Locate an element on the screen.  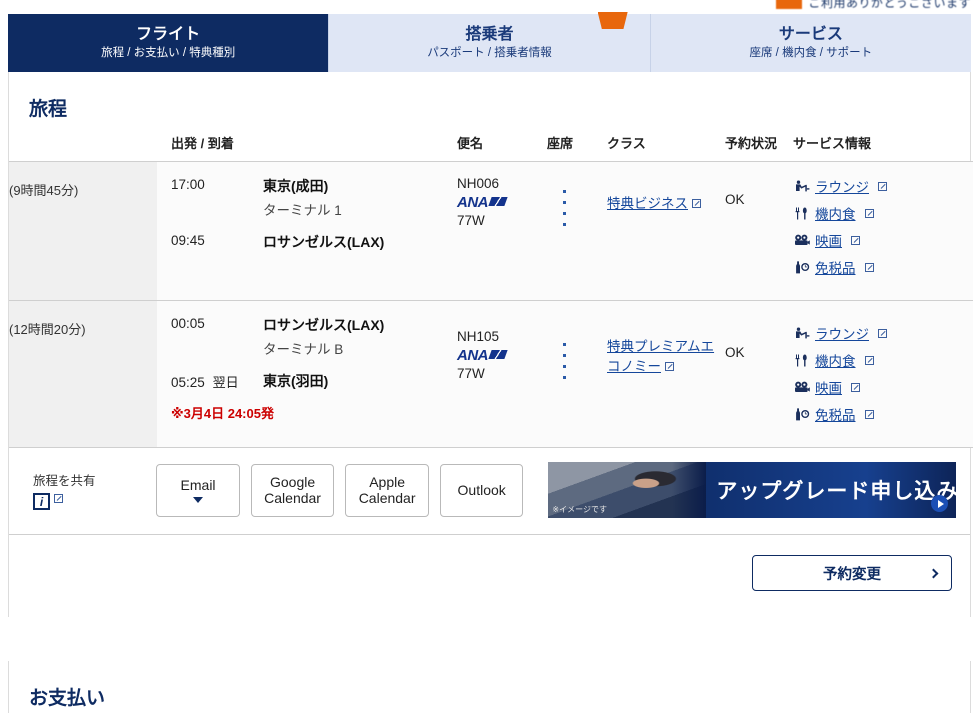
tab-flight: フライト 旅程 / お支払い / 特典種別 is located at coordinates (169, 43).